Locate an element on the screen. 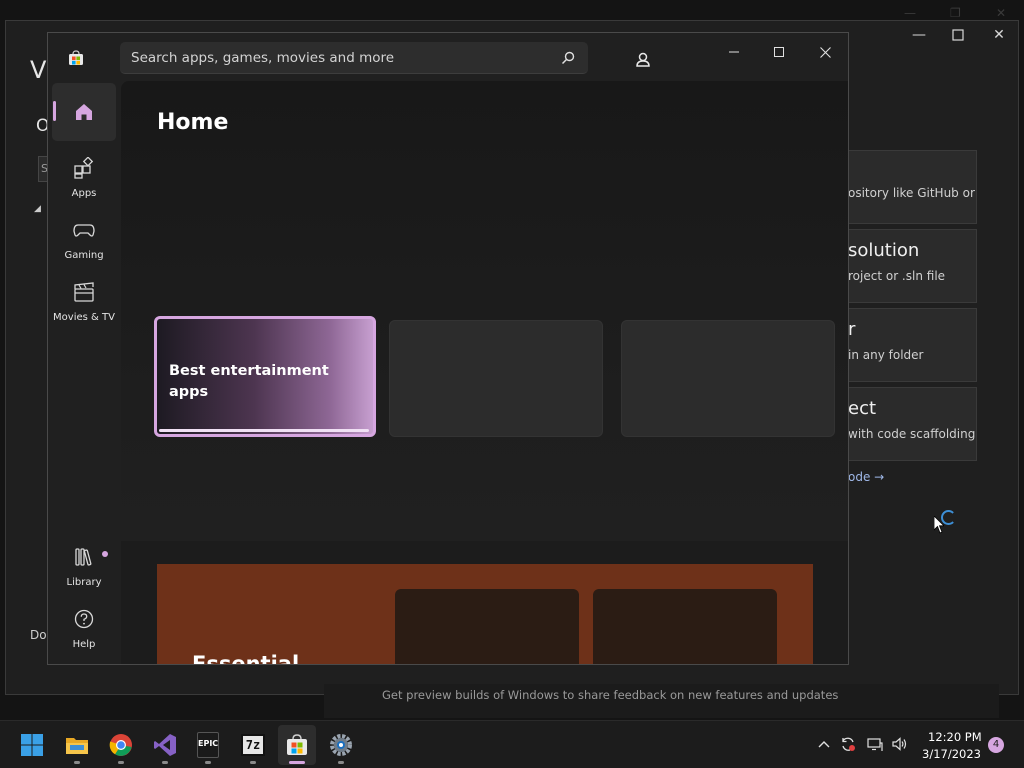 This screenshot has width=1024, height=768. store-search-box: Search apps, games, movies and more is located at coordinates (354, 58).